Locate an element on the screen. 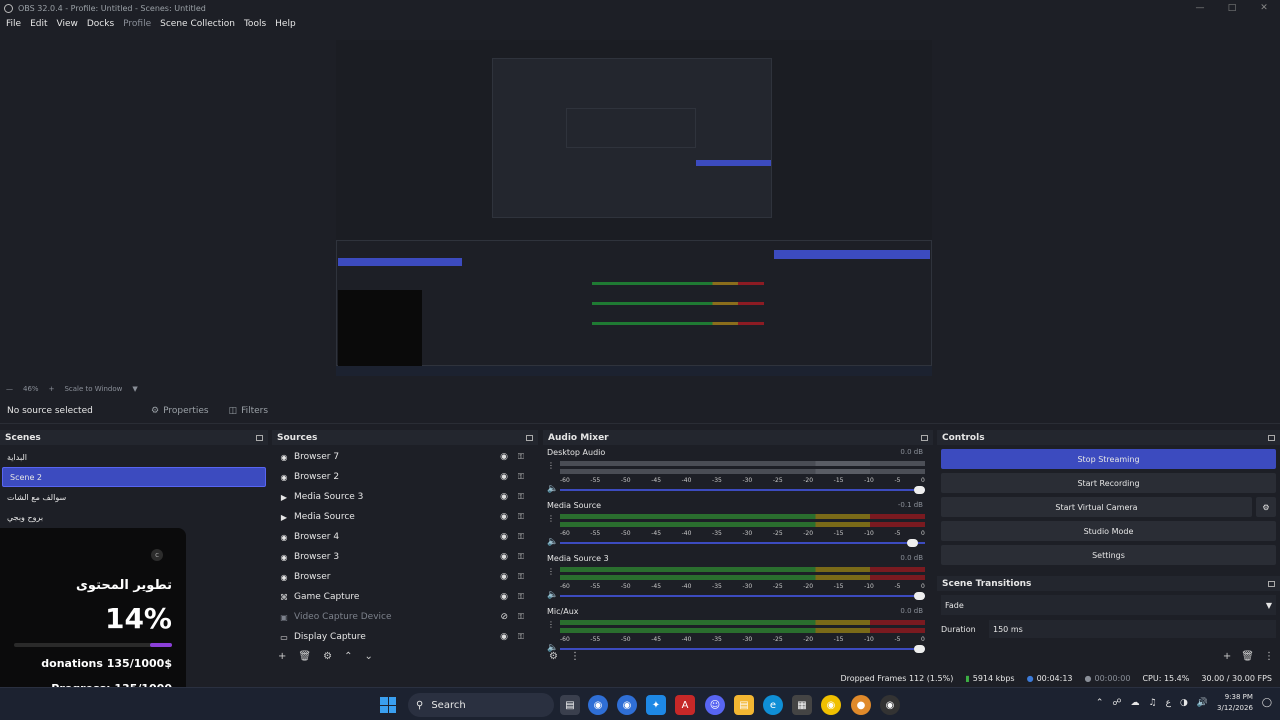 The width and height of the screenshot is (1280, 720). transition-select: Fade ▼ is located at coordinates (1108, 605).